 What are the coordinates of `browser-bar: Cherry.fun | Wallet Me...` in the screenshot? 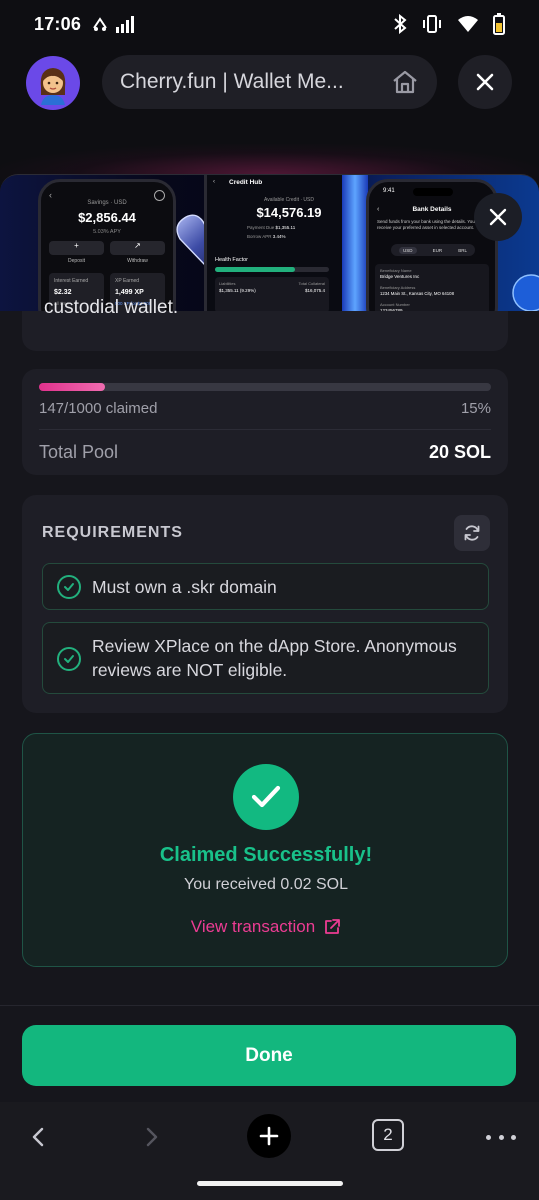 It's located at (269, 81).